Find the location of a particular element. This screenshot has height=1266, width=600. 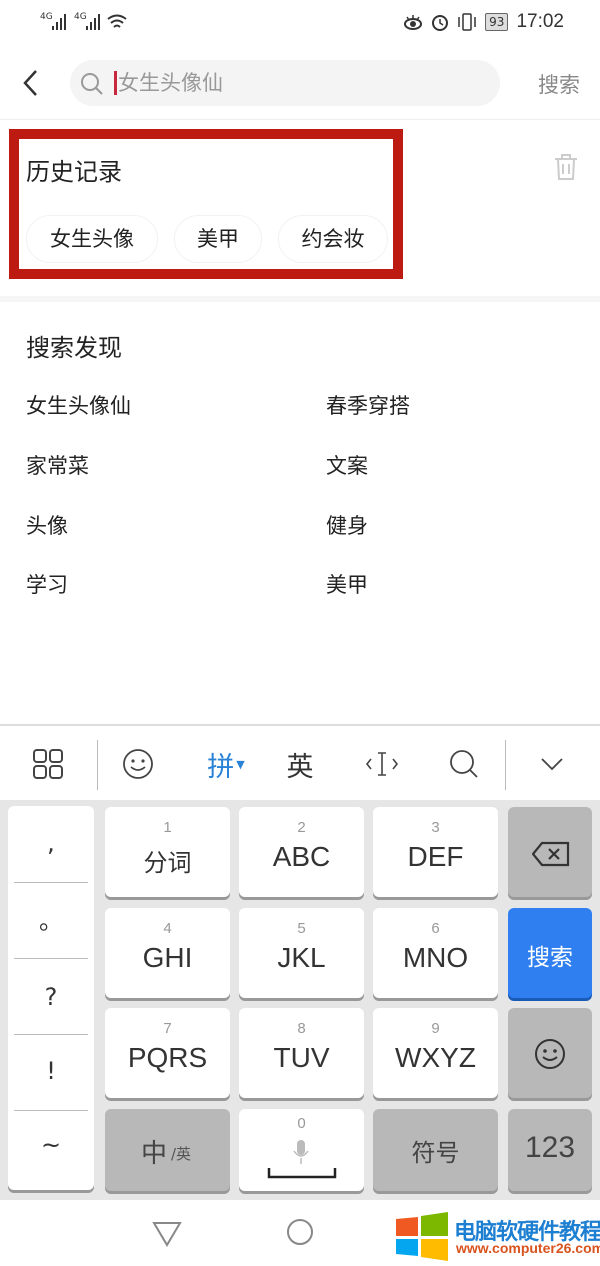

pinyin-label: 拼 is located at coordinates (221, 767).